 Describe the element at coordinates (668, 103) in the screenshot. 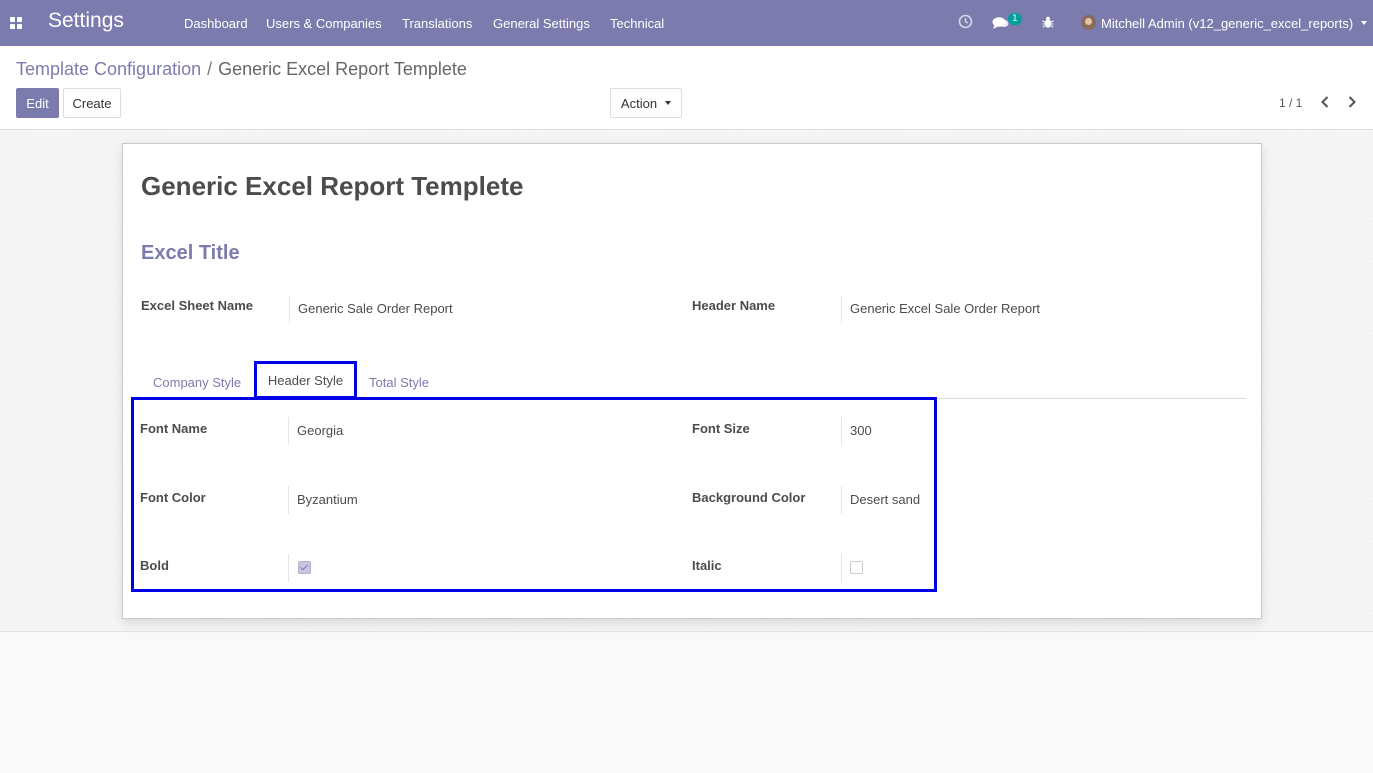

I see `action-caret-icon` at that location.